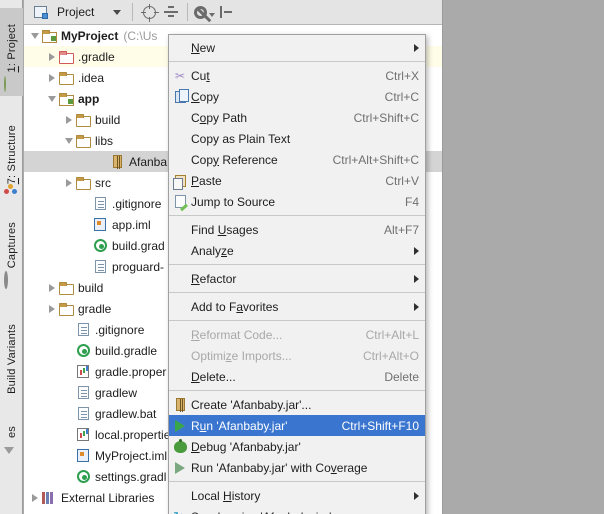 Image resolution: width=604 pixels, height=514 pixels. Describe the element at coordinates (131, 476) in the screenshot. I see `tree-node-label: settings.gradl` at that location.